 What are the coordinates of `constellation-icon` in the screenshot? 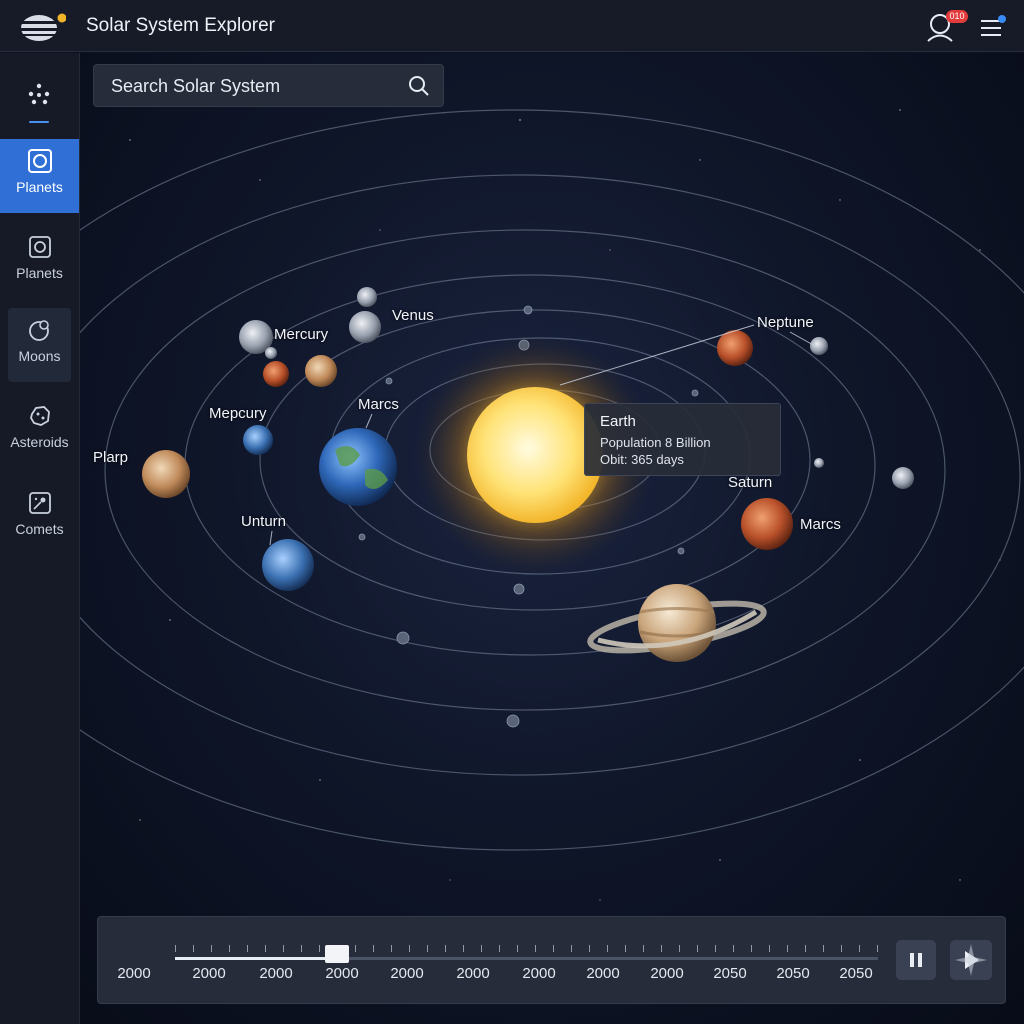 It's located at (39, 94).